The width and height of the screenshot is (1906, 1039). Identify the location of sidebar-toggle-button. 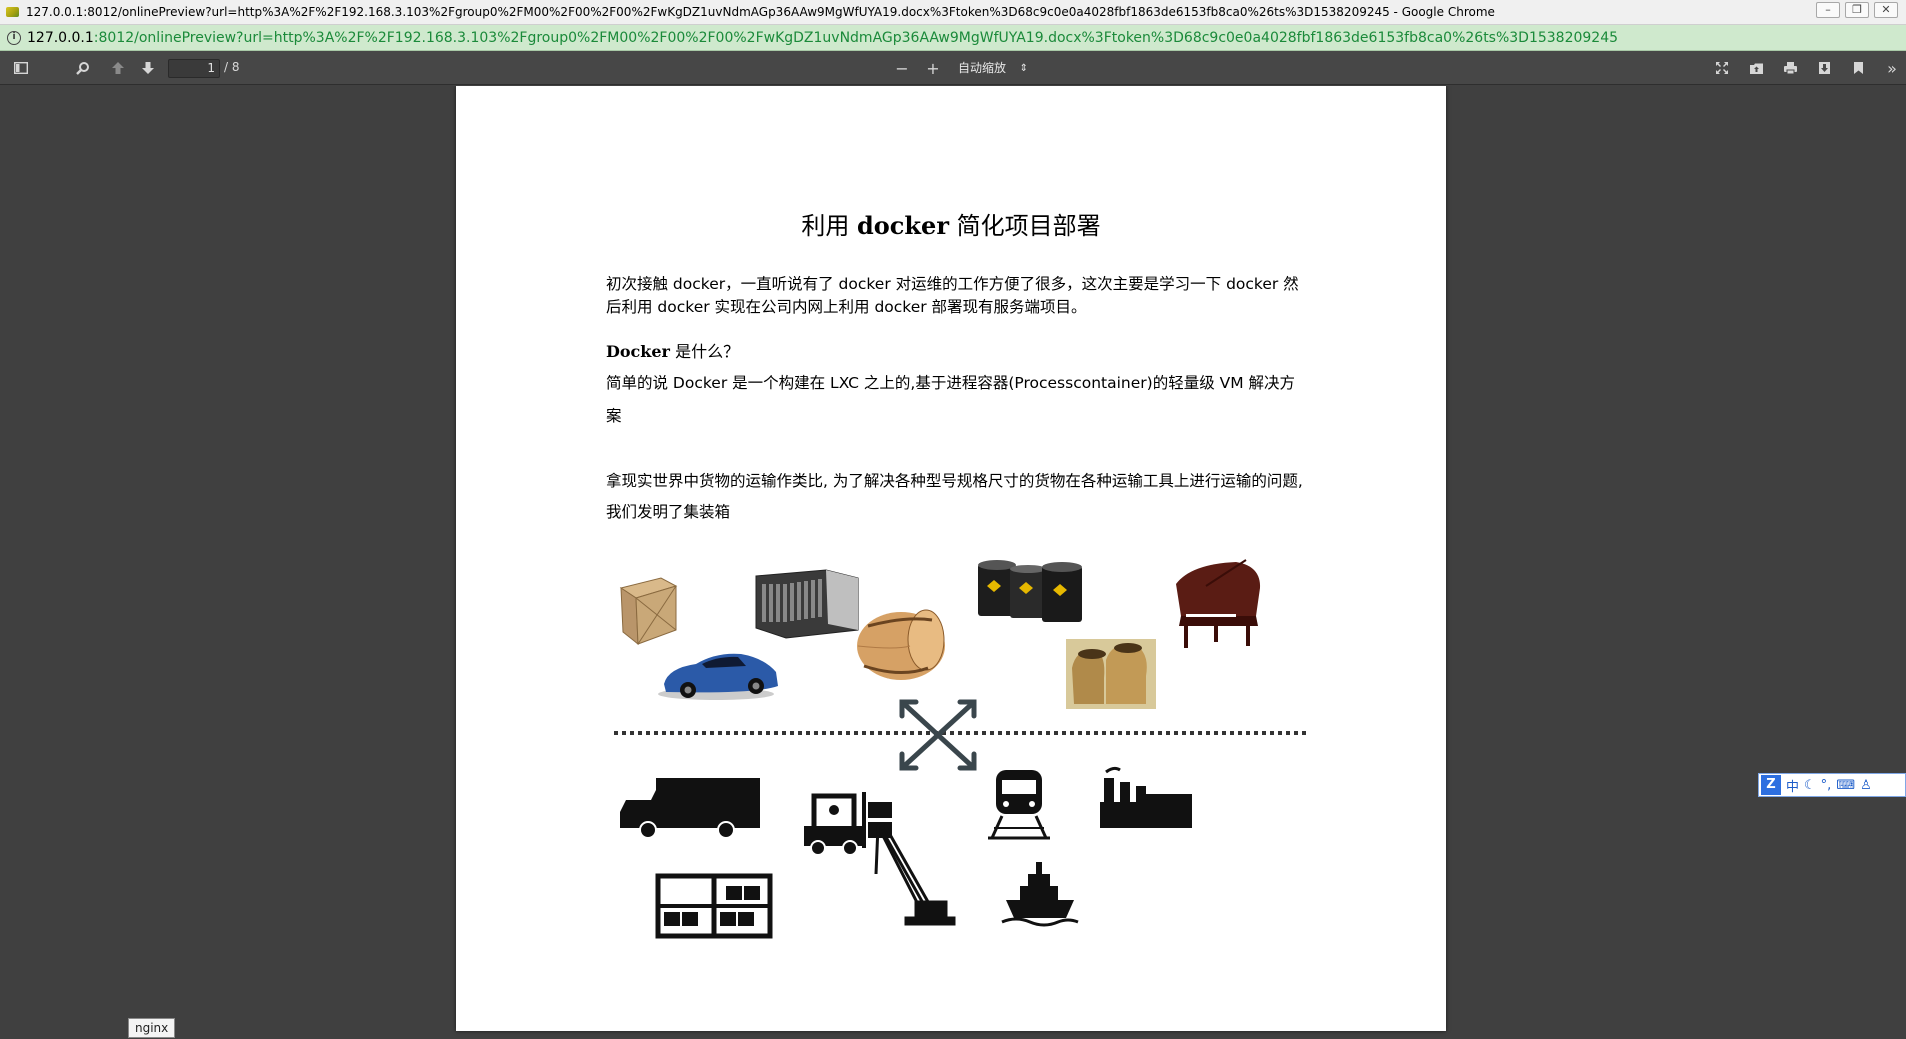
(21, 68).